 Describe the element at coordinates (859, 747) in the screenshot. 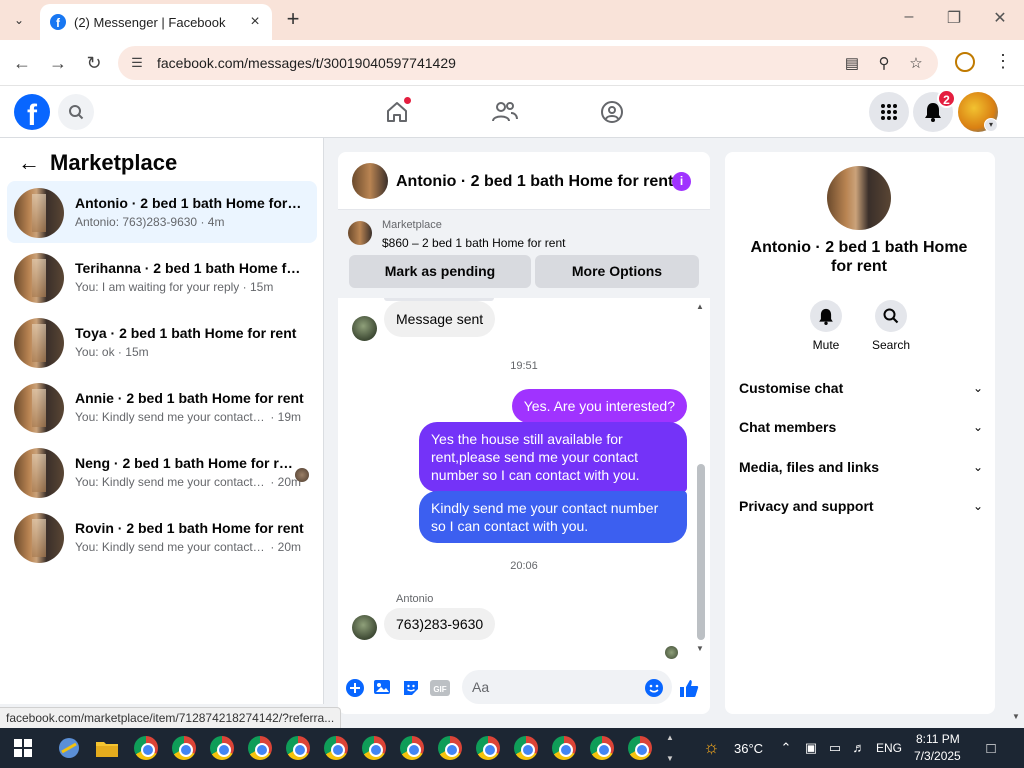

I see `volume-icon: ♬` at that location.